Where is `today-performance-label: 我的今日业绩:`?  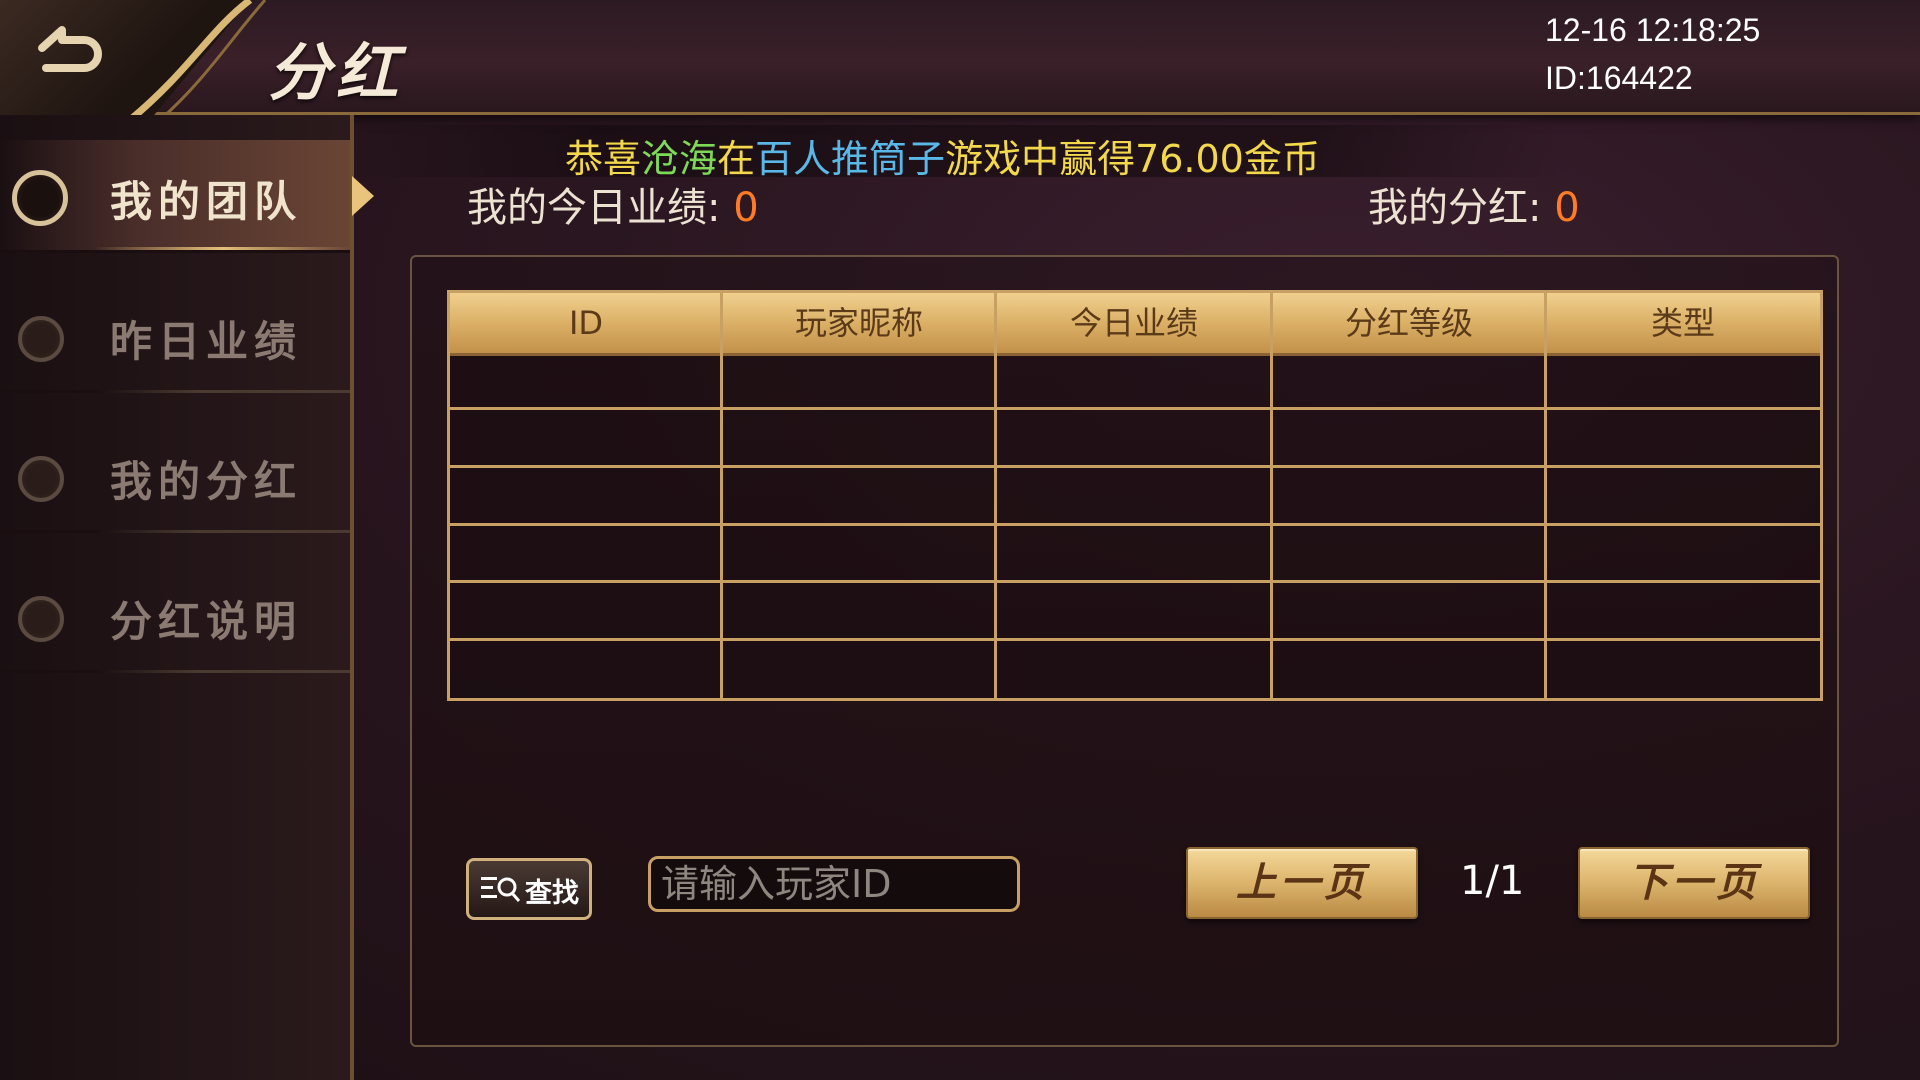
today-performance-label: 我的今日业绩: is located at coordinates (600, 208).